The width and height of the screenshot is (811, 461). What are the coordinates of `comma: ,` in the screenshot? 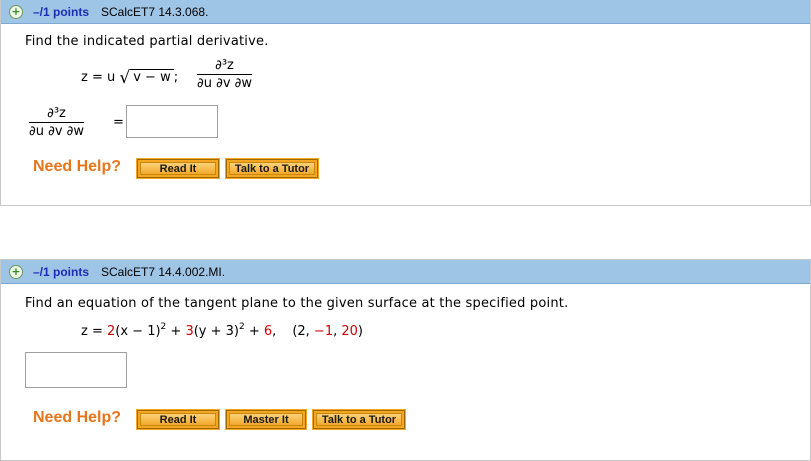 It's located at (274, 331).